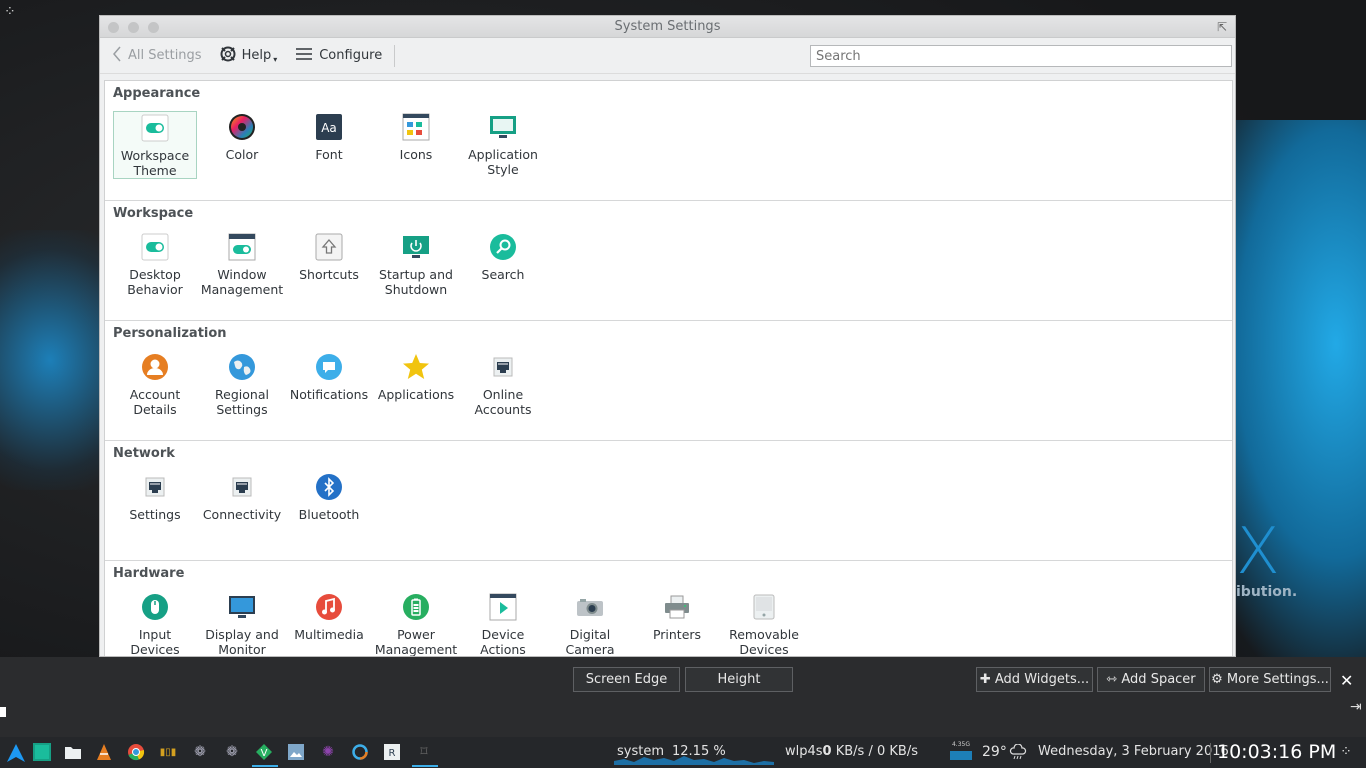  Describe the element at coordinates (416, 264) in the screenshot. I see `settings-item-startup-shutdown: Startup and Shutdown` at that location.